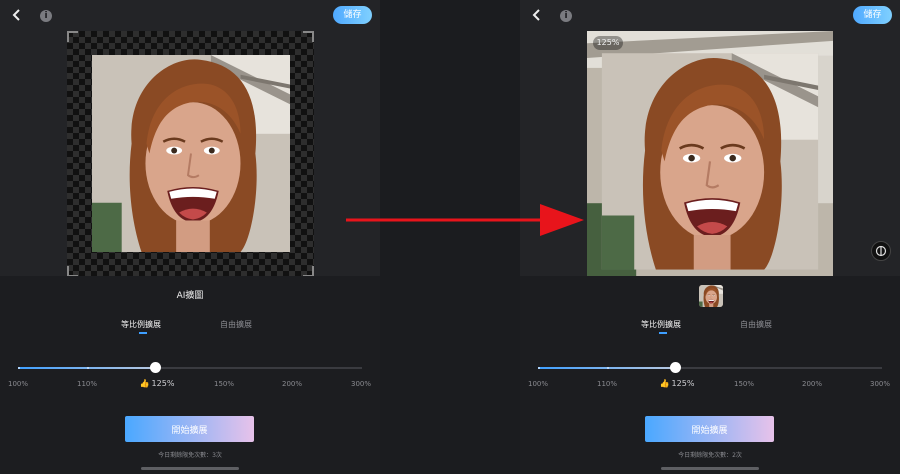 The width and height of the screenshot is (900, 474). I want to click on result-thumbnail, so click(711, 296).